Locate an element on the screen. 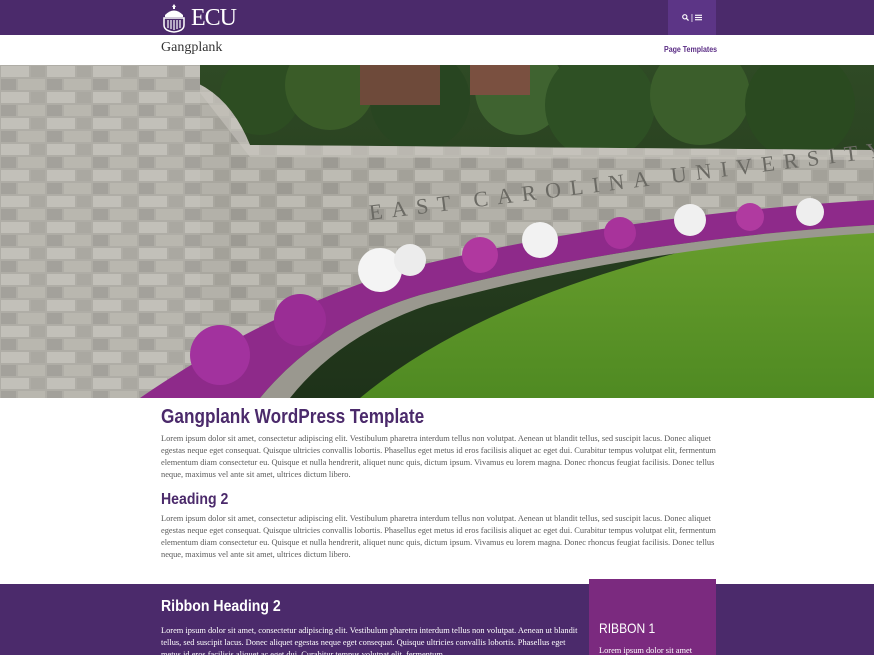  menu-icon is located at coordinates (699, 17).